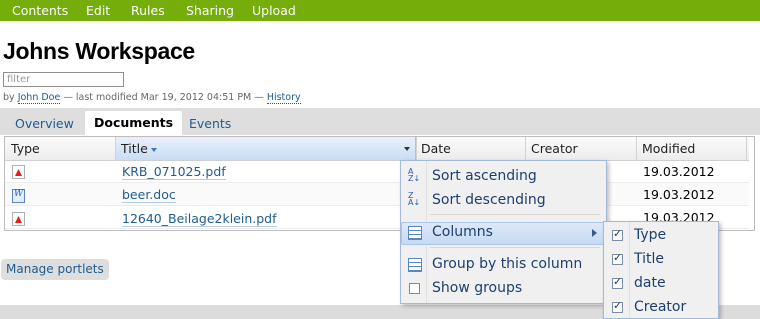 This screenshot has width=760, height=319. What do you see at coordinates (163, 97) in the screenshot?
I see `byline-modified: — last modified Mar 19, 2012 04:51 PM —` at bounding box center [163, 97].